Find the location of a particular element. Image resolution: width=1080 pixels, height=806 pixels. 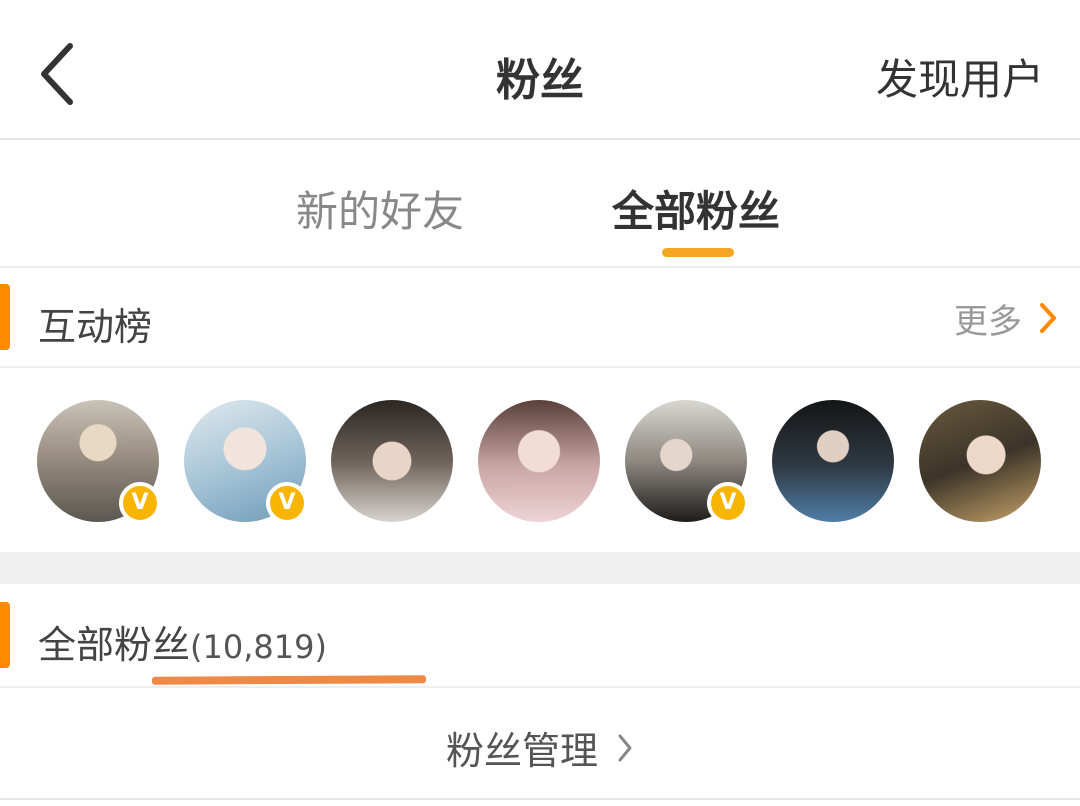

chevron-left-icon is located at coordinates (57, 74).